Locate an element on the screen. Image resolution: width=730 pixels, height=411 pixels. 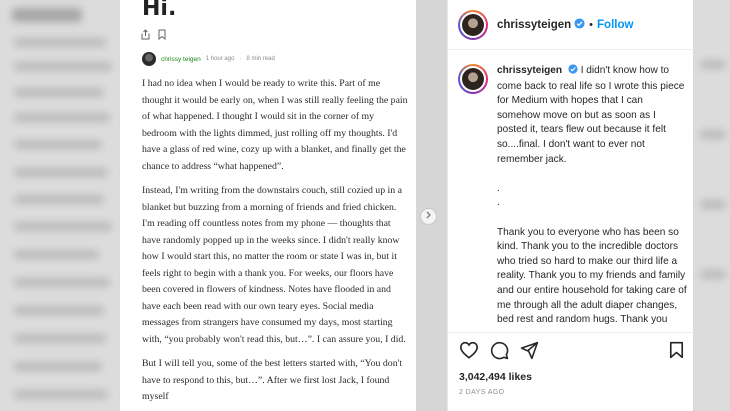
post-timestamp: 2 DAYS AGO is located at coordinates (482, 392).